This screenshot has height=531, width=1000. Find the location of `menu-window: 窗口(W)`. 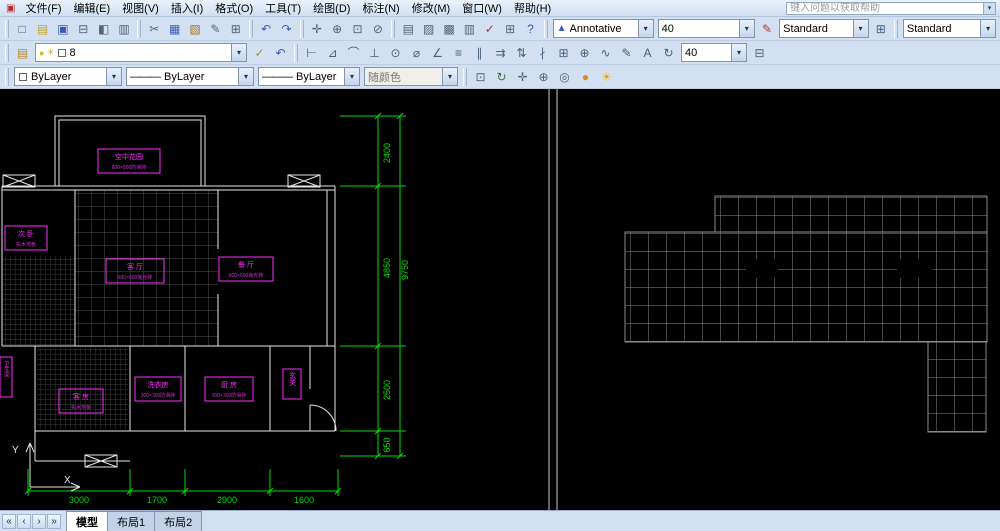

menu-window: 窗口(W) is located at coordinates (482, 8).